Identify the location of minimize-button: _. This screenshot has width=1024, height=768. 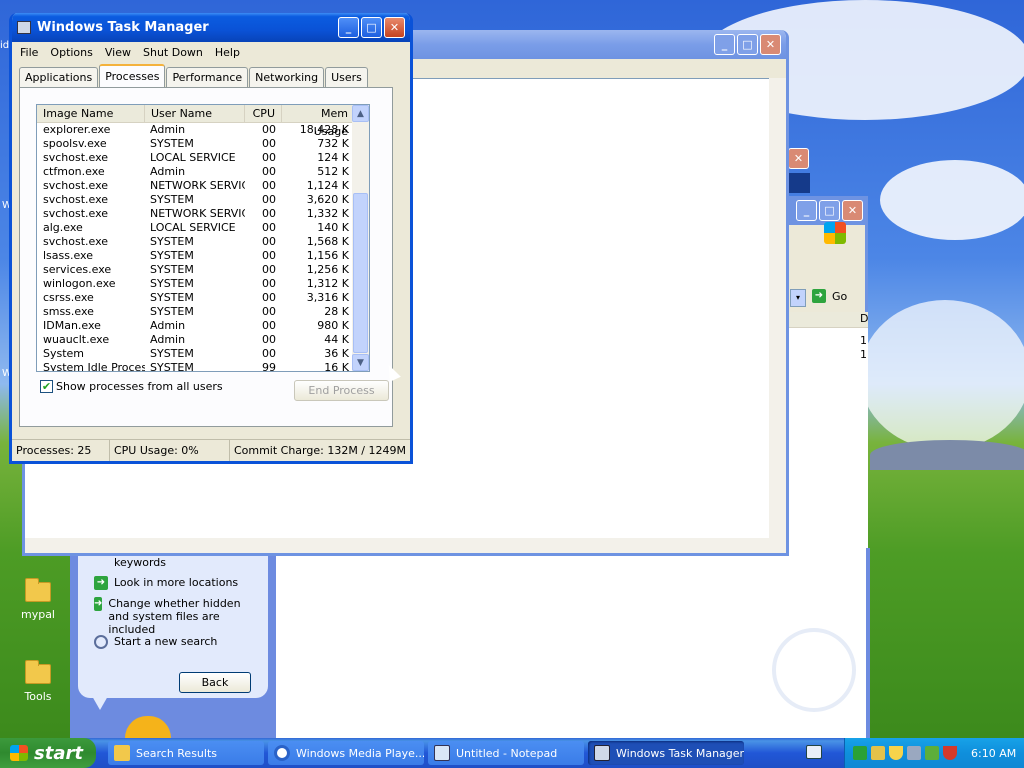
(348, 27).